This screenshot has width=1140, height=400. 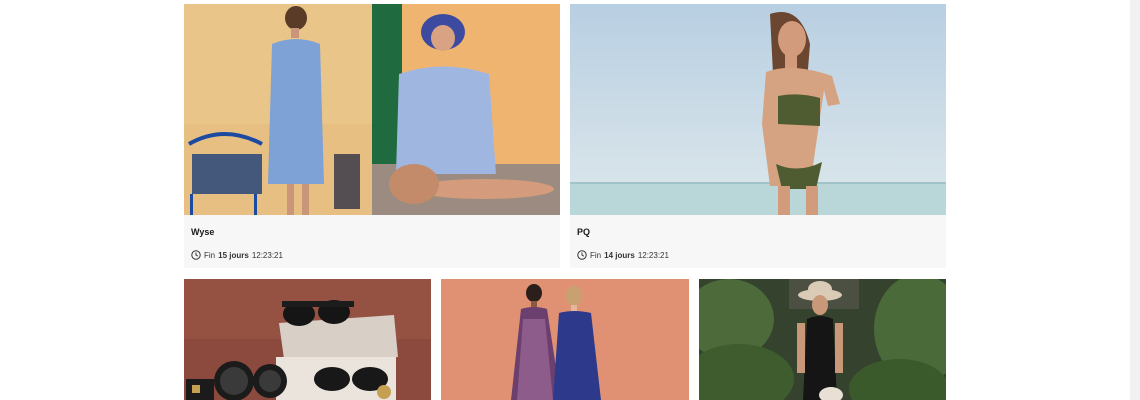 I want to click on sale-card-dresses, so click(x=565, y=339).